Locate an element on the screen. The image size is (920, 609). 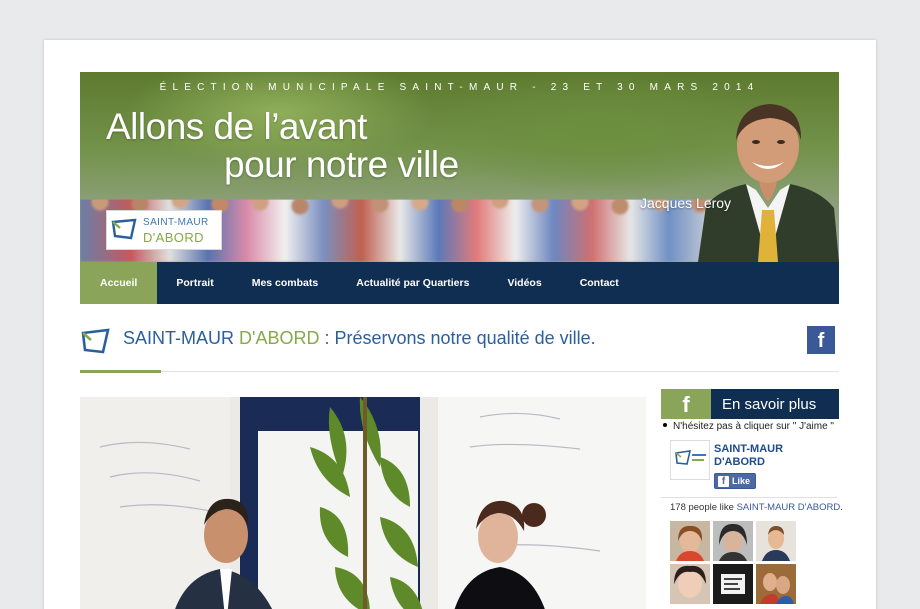
likes-count-text: 178 people like is located at coordinates (702, 507).